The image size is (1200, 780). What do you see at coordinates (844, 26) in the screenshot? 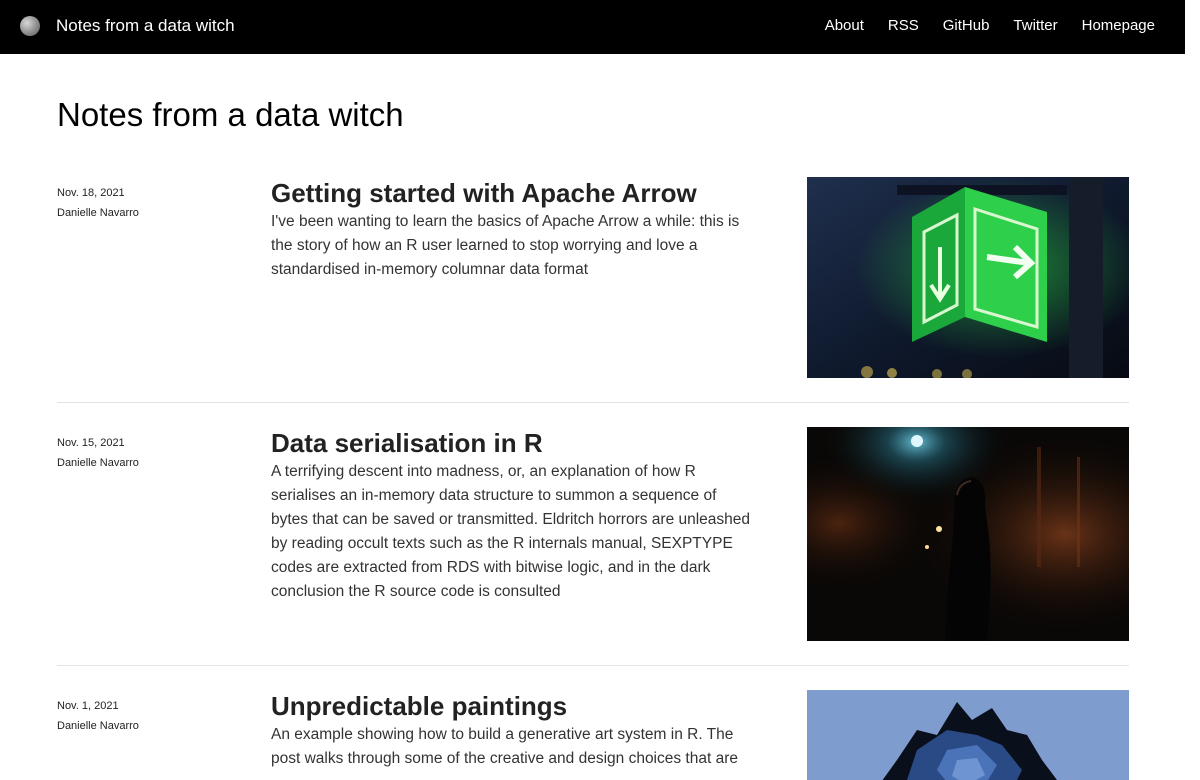
I see `nav-link-about: About` at bounding box center [844, 26].